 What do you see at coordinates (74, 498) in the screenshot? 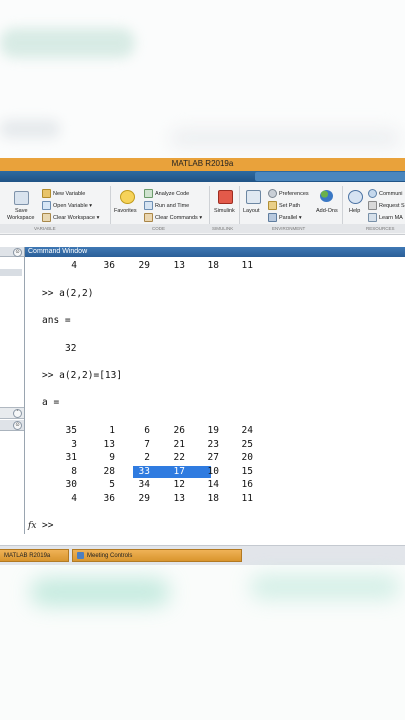
I see `matrix-cell: 4` at bounding box center [74, 498].